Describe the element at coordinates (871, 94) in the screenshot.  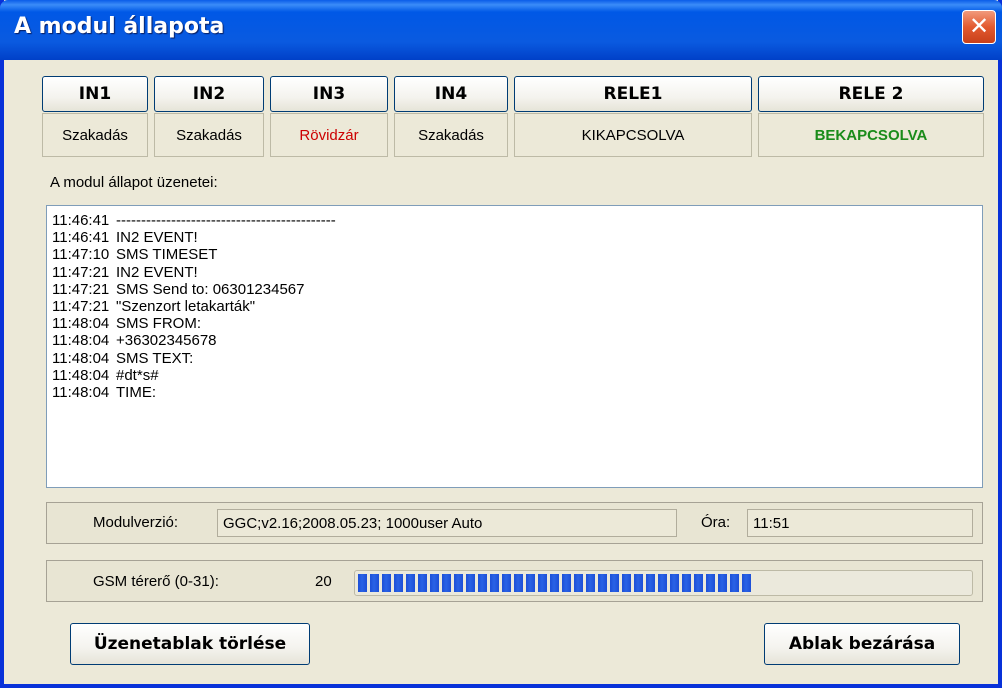
I see `relay2-header: RELE 2` at that location.